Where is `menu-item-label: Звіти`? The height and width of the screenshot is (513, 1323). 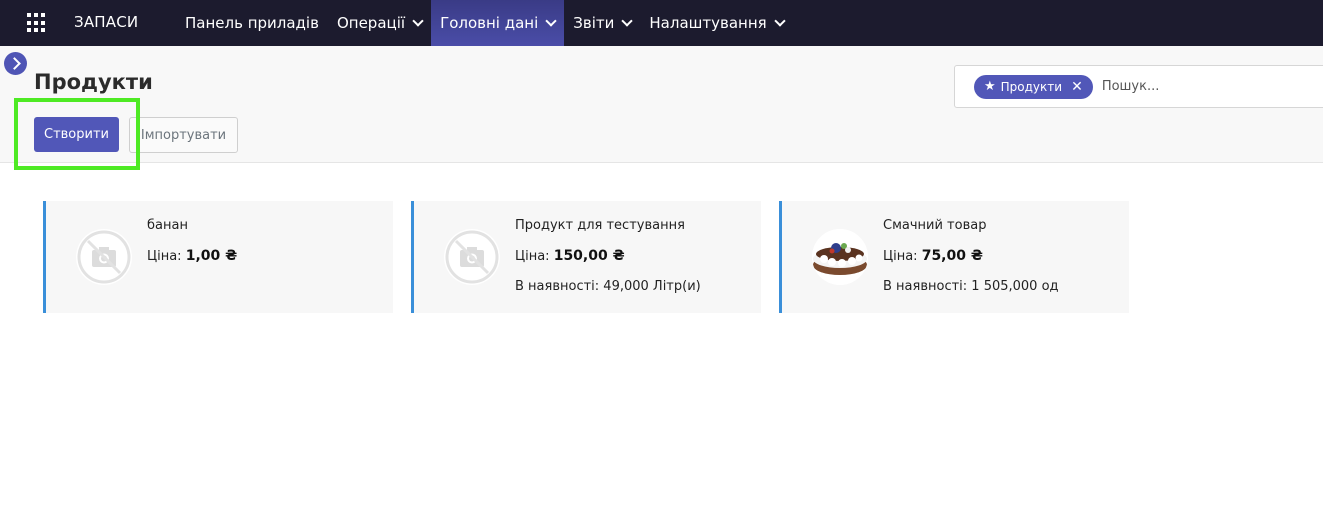
menu-item-label: Звіти is located at coordinates (594, 23).